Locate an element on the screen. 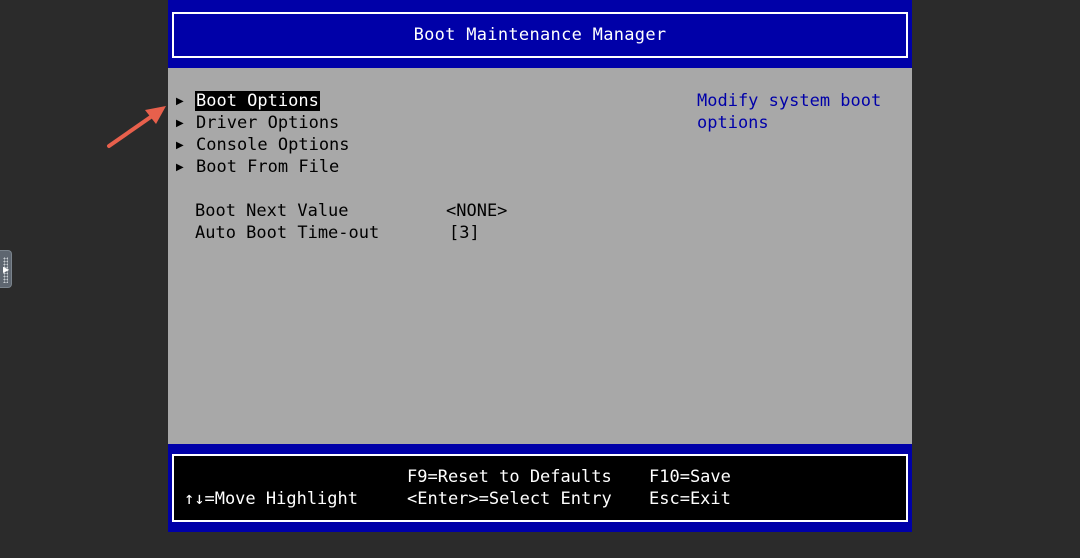 This screenshot has width=1080, height=558. header-frame: Boot Maintenance Manager is located at coordinates (540, 35).